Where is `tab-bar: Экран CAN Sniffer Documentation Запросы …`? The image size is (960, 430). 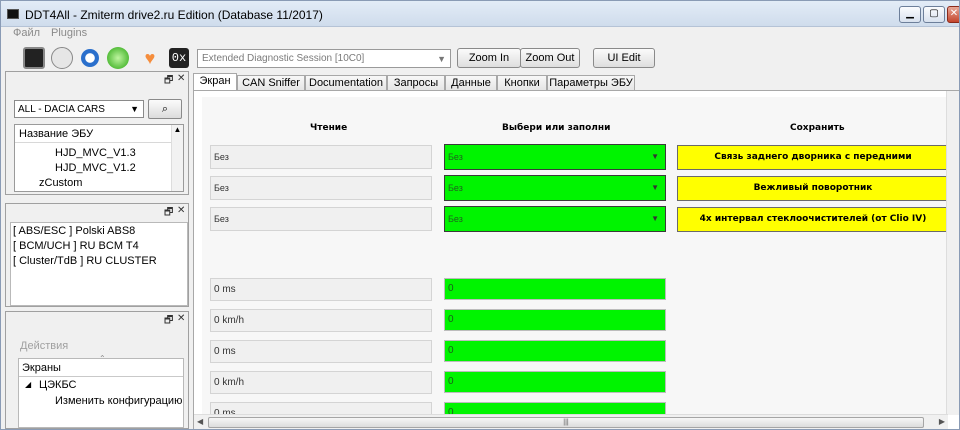 tab-bar: Экран CAN Sniffer Documentation Запросы … is located at coordinates (576, 82).